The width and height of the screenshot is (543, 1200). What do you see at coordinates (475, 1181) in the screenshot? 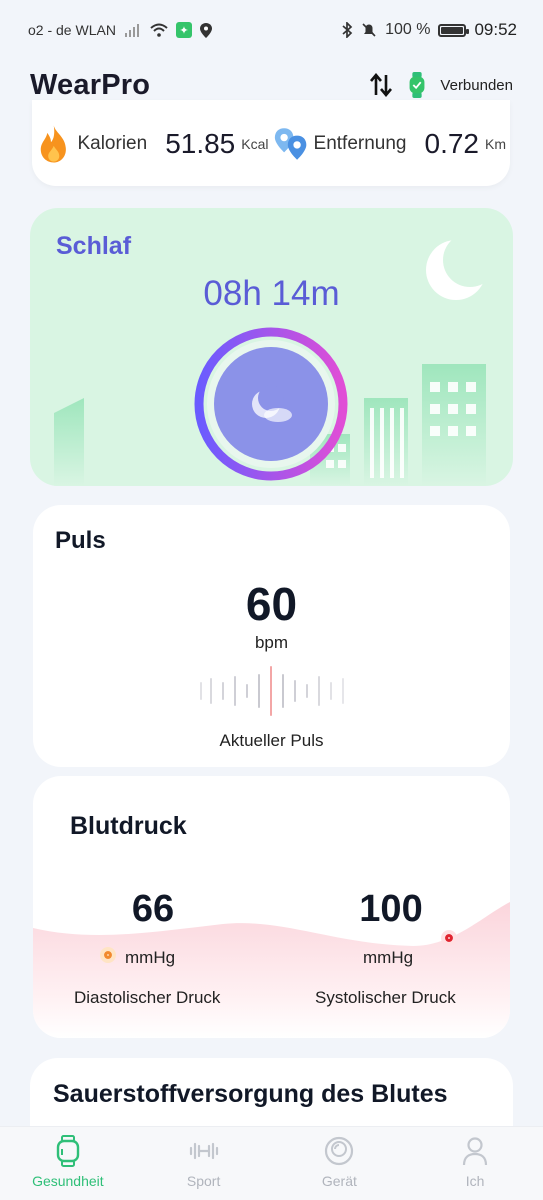
I see `nav-label-ich: Ich` at bounding box center [475, 1181].